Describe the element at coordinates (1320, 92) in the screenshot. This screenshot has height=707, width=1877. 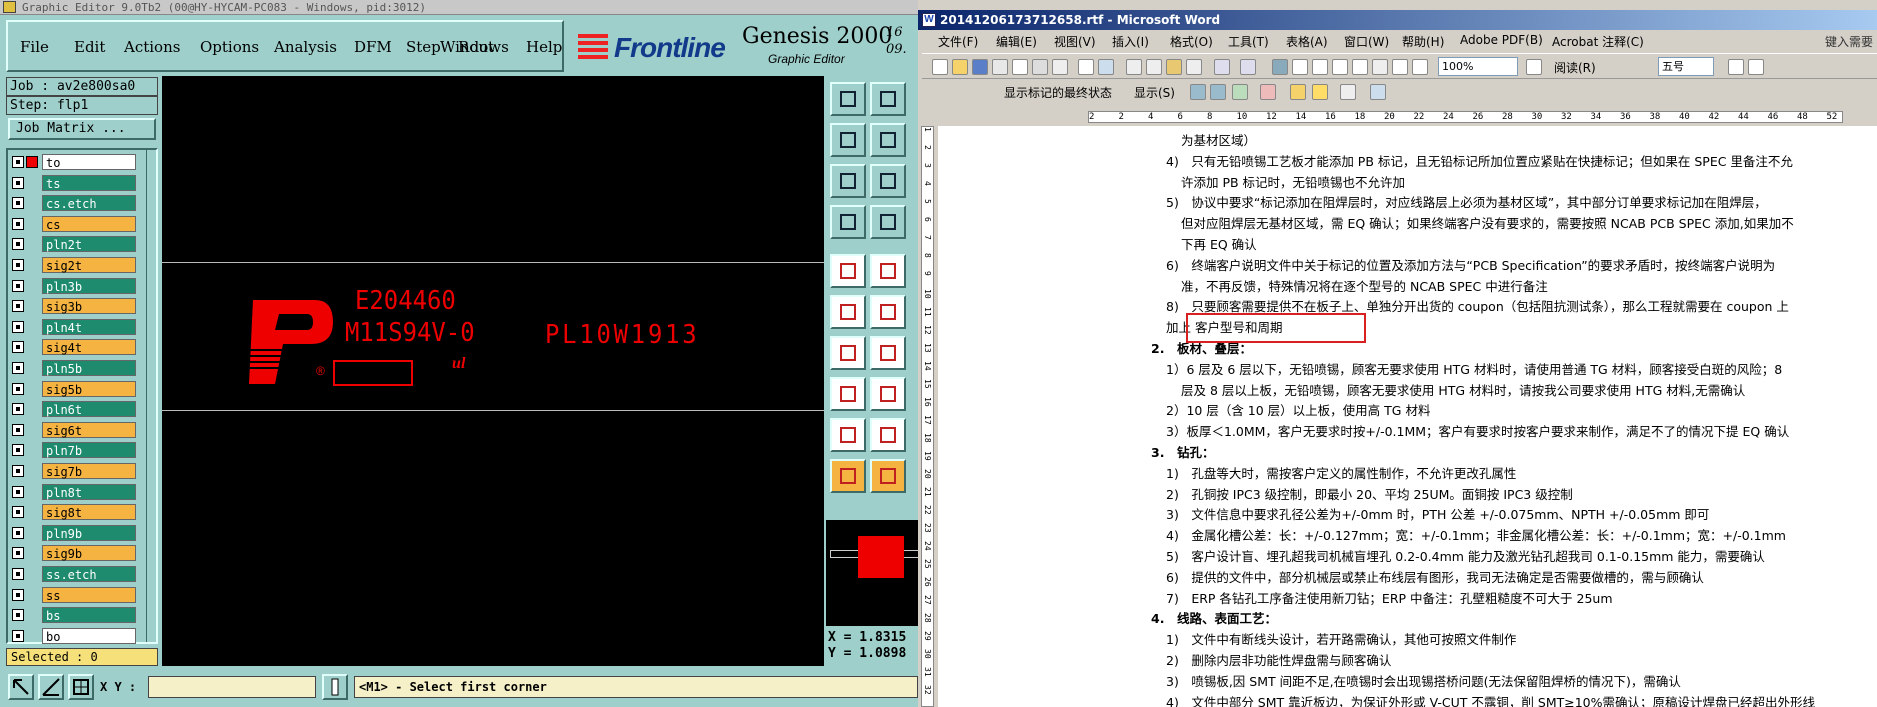
I see `highlight-icon` at that location.